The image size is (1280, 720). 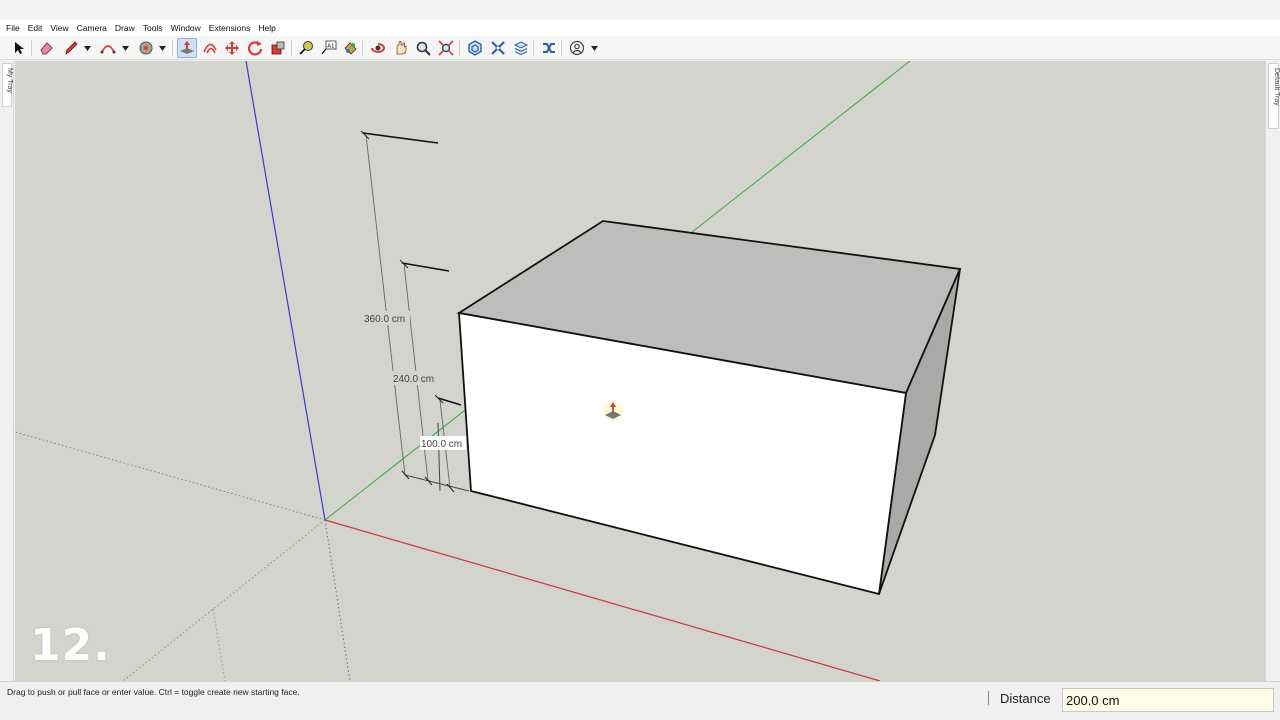 What do you see at coordinates (170, 476) in the screenshot?
I see `red-axis-negative` at bounding box center [170, 476].